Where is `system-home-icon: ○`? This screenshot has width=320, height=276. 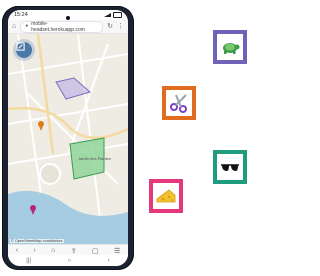 system-home-icon: ○ is located at coordinates (70, 261).